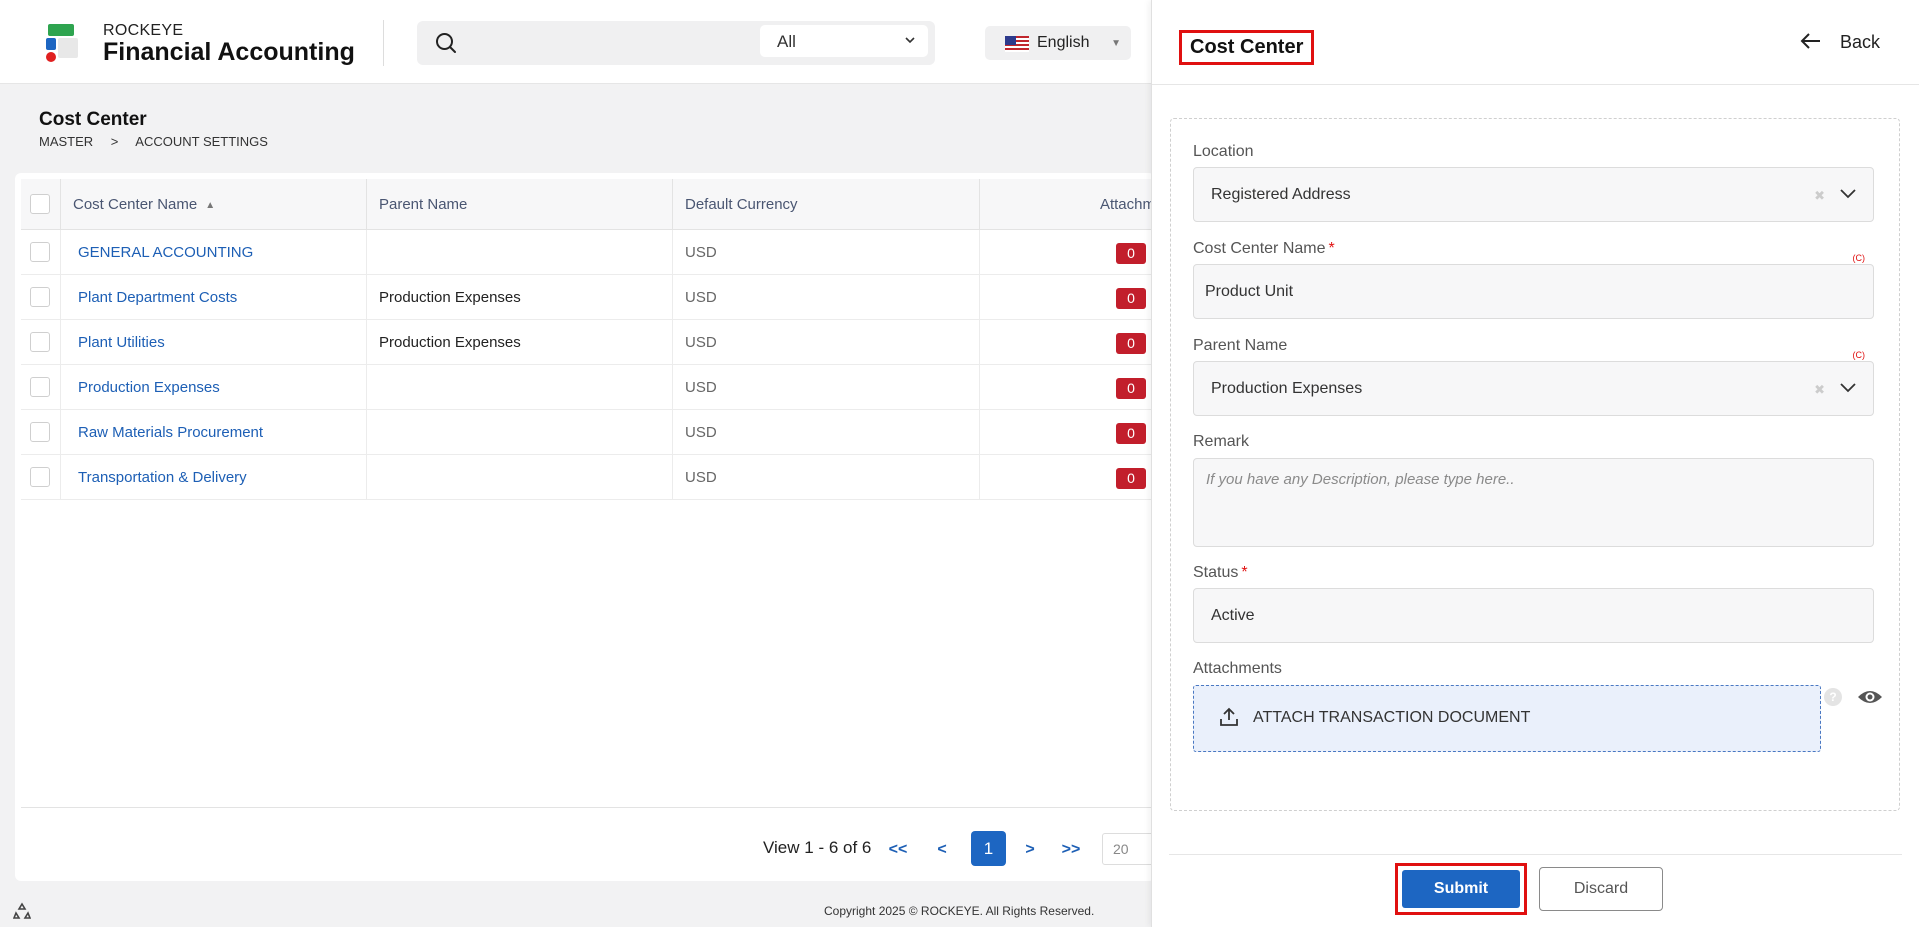  What do you see at coordinates (786, 41) in the screenshot?
I see `search-scope-value: All` at bounding box center [786, 41].